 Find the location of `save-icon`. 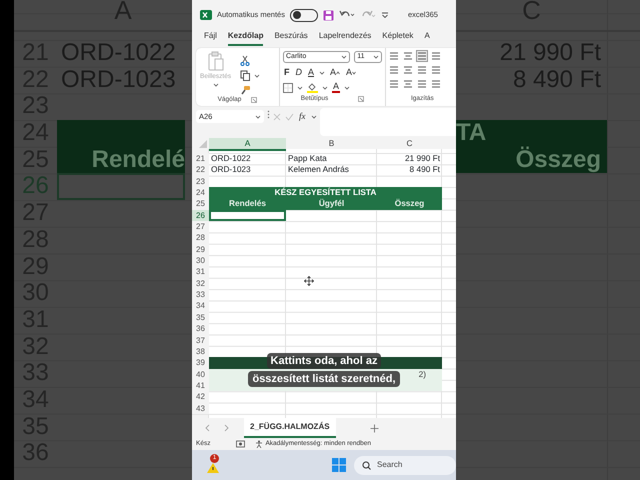

save-icon is located at coordinates (328, 15).